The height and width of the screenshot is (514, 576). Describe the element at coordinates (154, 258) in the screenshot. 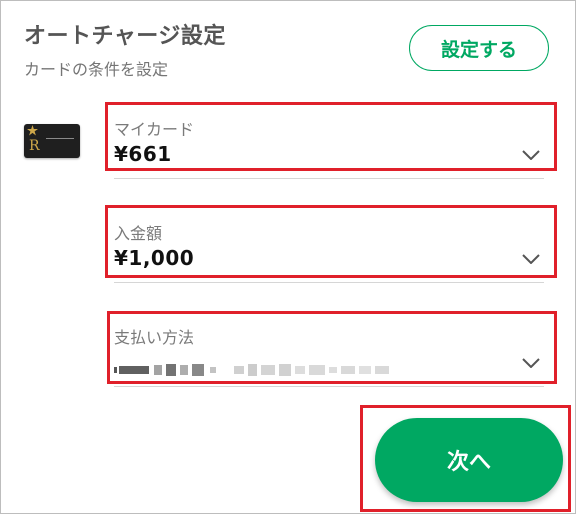

I see `deposit-amount-value: ¥1,000` at that location.